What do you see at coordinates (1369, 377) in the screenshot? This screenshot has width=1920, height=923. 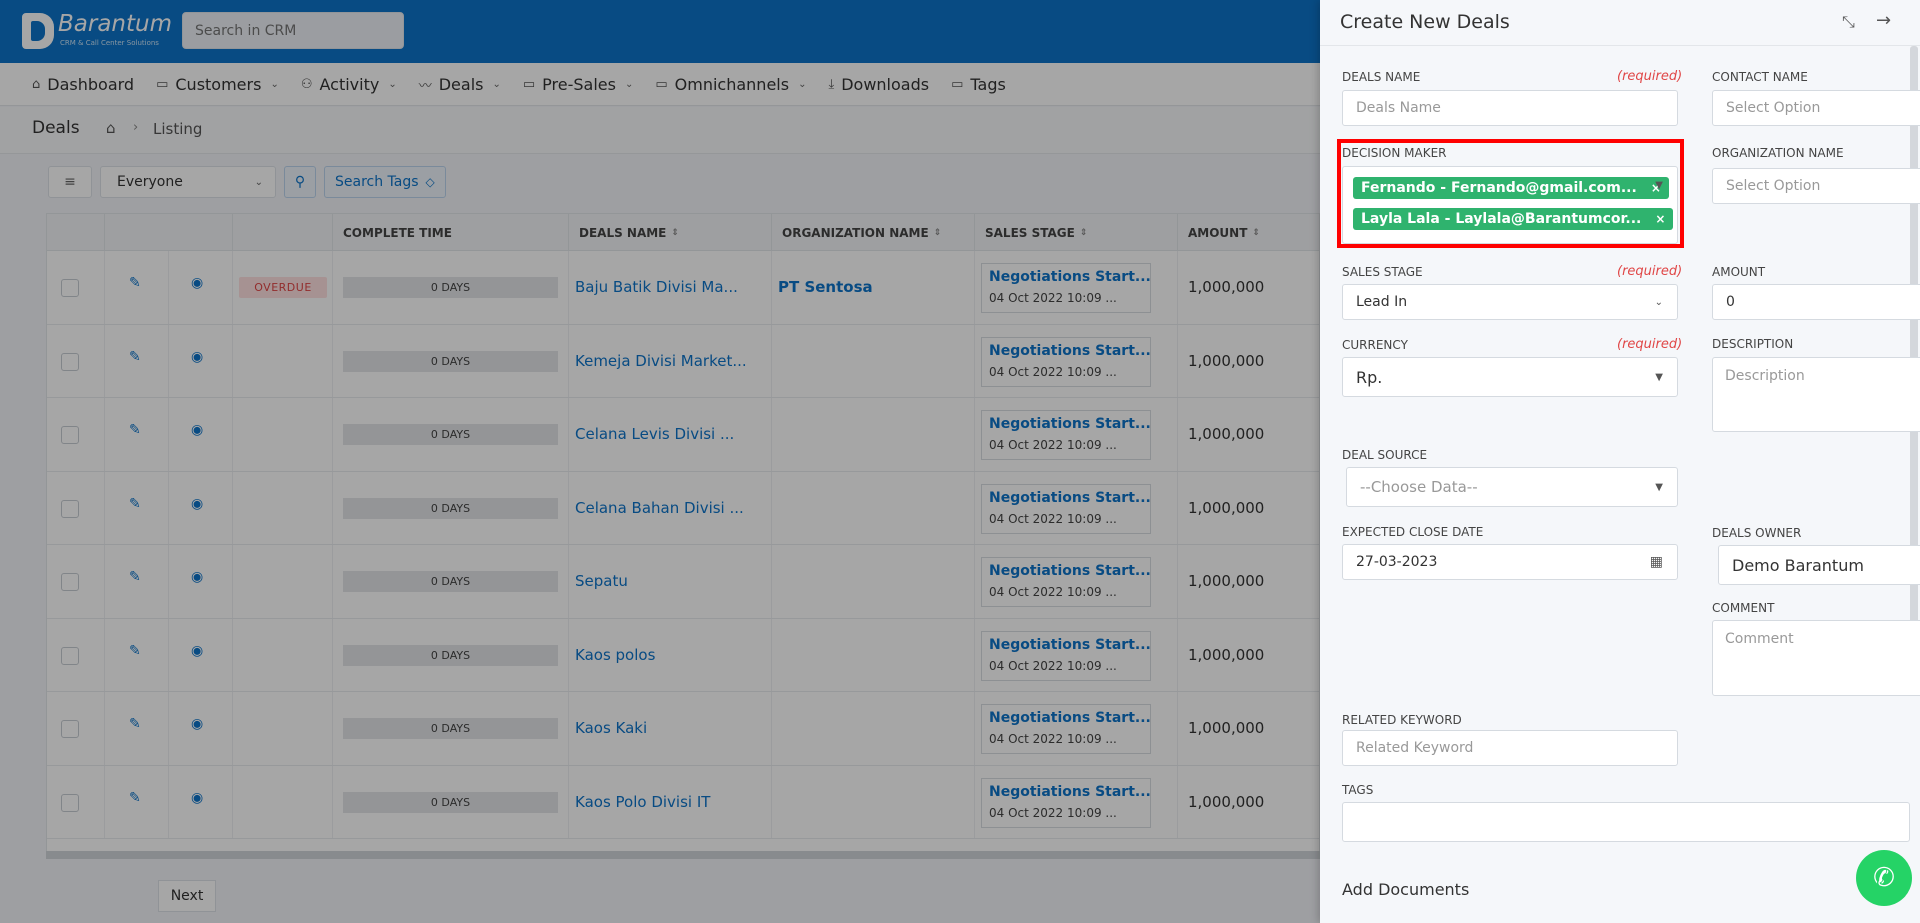 I see `currency-value: Rp.` at bounding box center [1369, 377].